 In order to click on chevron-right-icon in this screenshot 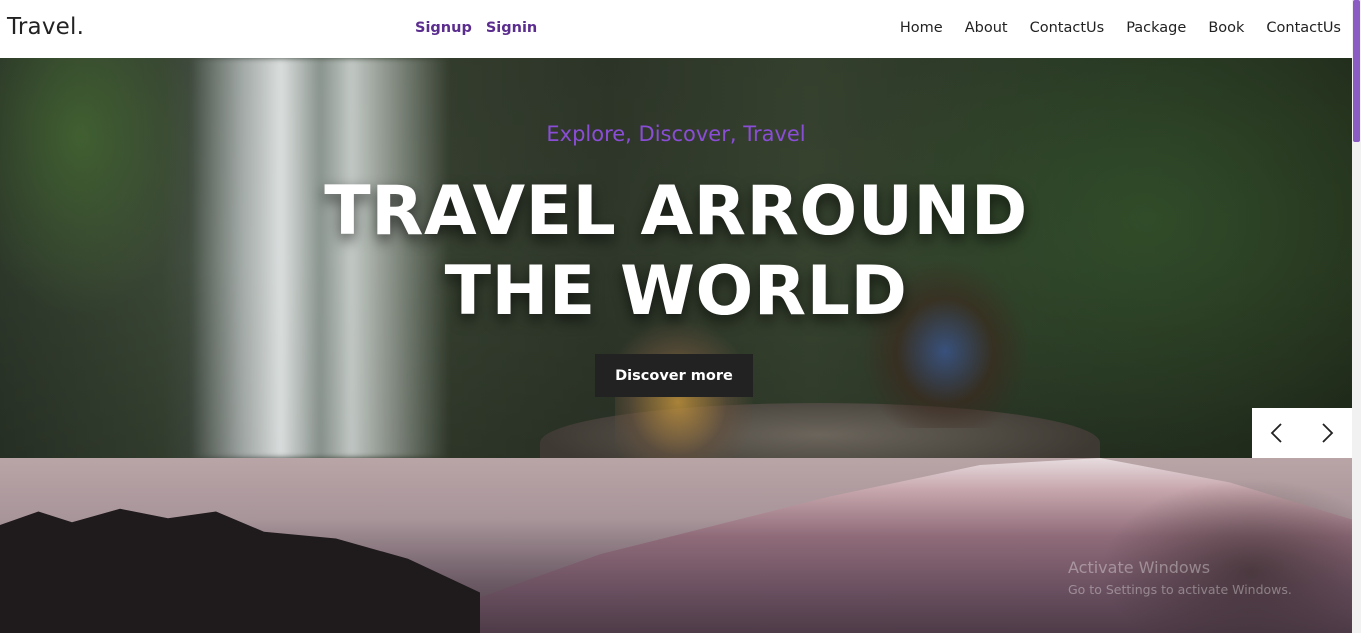, I will do `click(1328, 433)`.